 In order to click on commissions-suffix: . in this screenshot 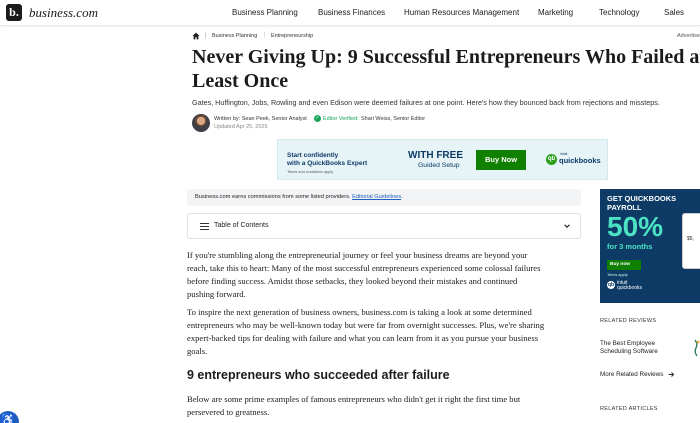, I will do `click(402, 197)`.